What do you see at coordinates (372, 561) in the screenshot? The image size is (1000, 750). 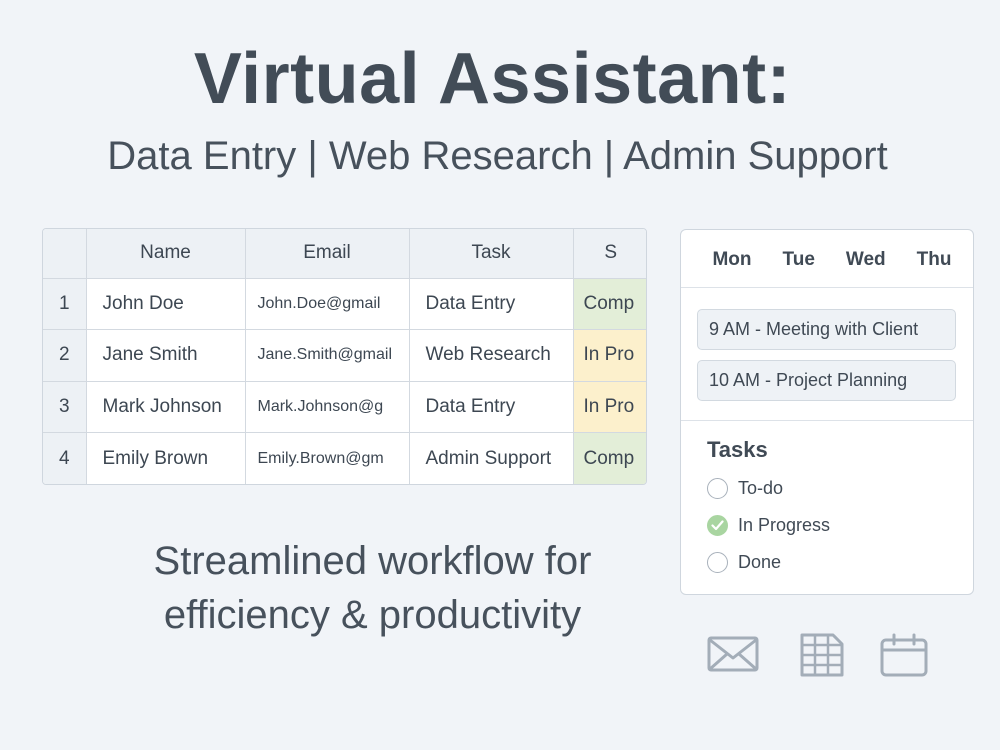 I see `tagline-line: Streamlined workflow for` at bounding box center [372, 561].